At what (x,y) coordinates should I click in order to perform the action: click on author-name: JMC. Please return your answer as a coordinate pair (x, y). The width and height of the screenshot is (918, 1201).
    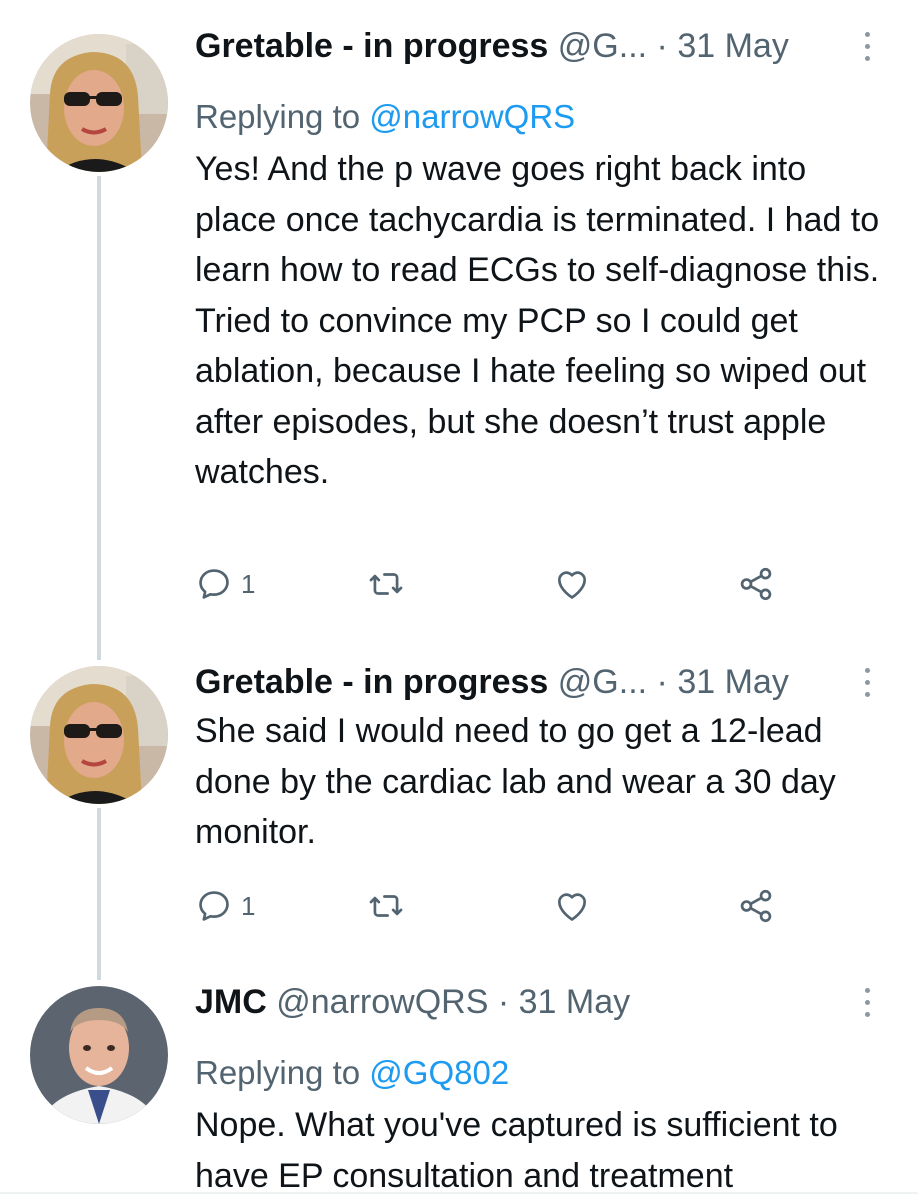
    Looking at the image, I should click on (231, 1002).